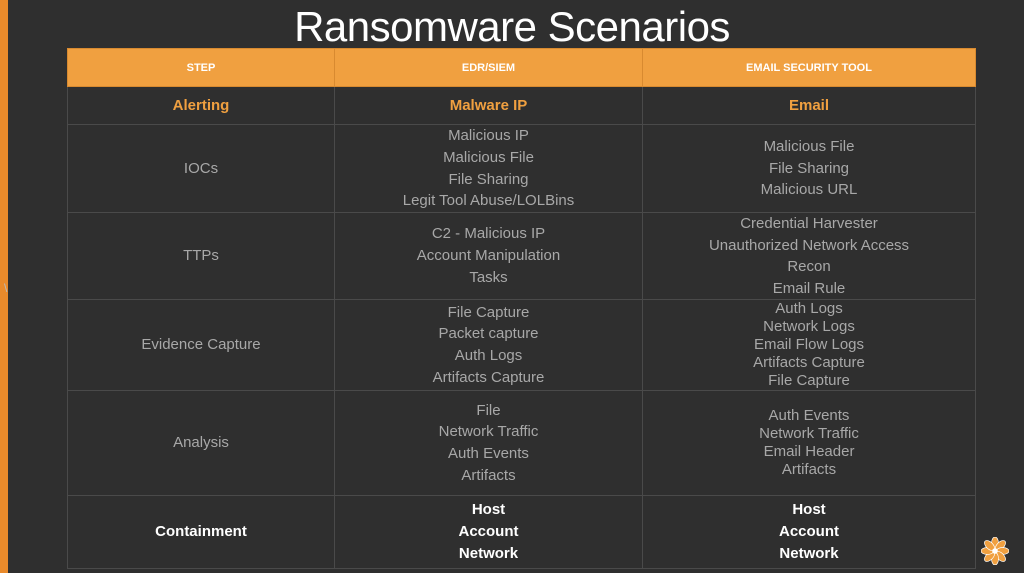  What do you see at coordinates (488, 234) in the screenshot?
I see `edr-item: C2 - Malicious IP` at bounding box center [488, 234].